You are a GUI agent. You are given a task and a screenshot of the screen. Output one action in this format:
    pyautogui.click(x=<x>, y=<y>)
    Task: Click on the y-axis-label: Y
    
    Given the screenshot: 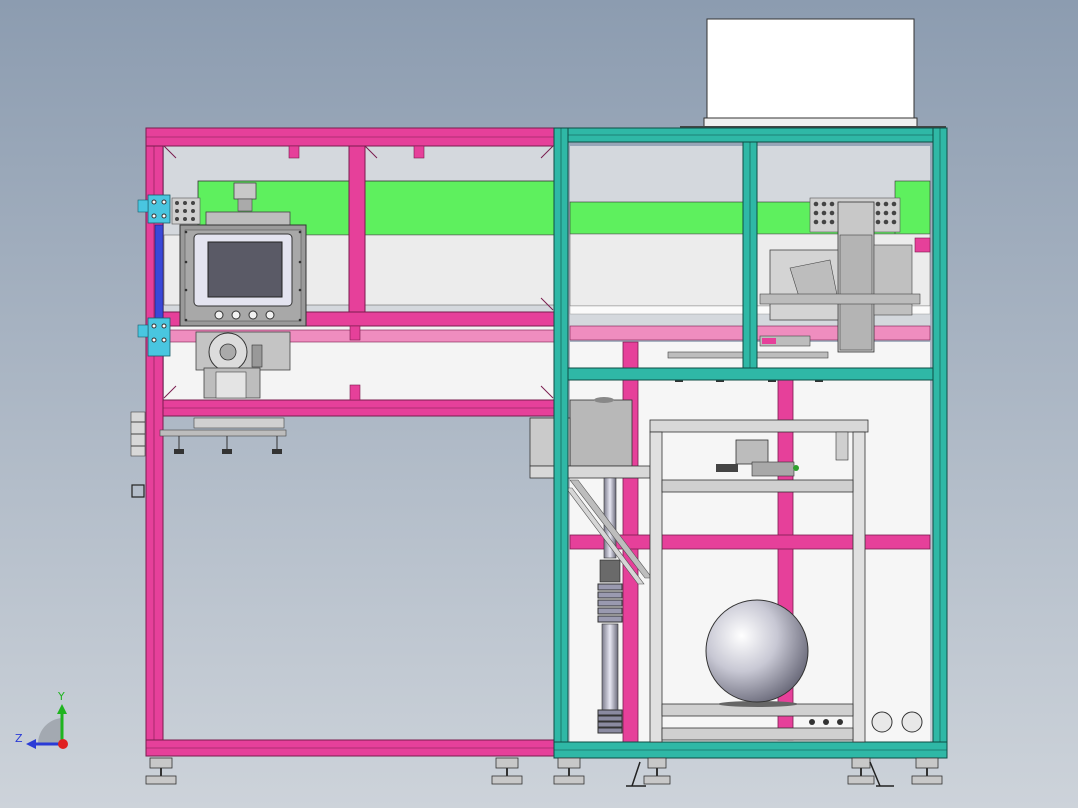 What is the action you would take?
    pyautogui.click(x=61, y=696)
    